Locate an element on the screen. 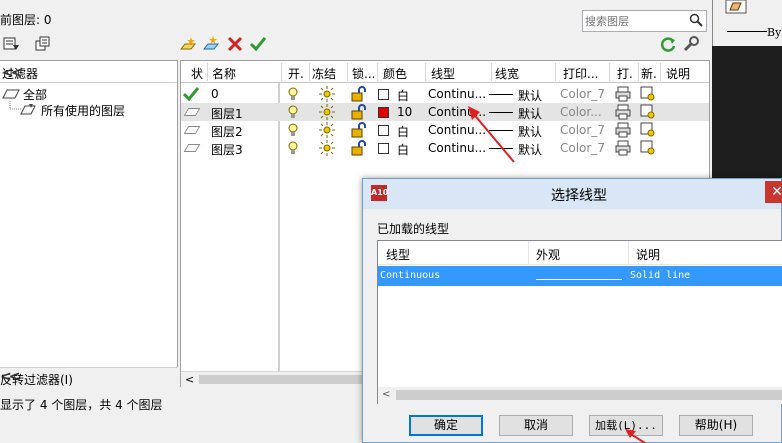 The image size is (782, 443). col-freeze: 冻结 is located at coordinates (324, 73).